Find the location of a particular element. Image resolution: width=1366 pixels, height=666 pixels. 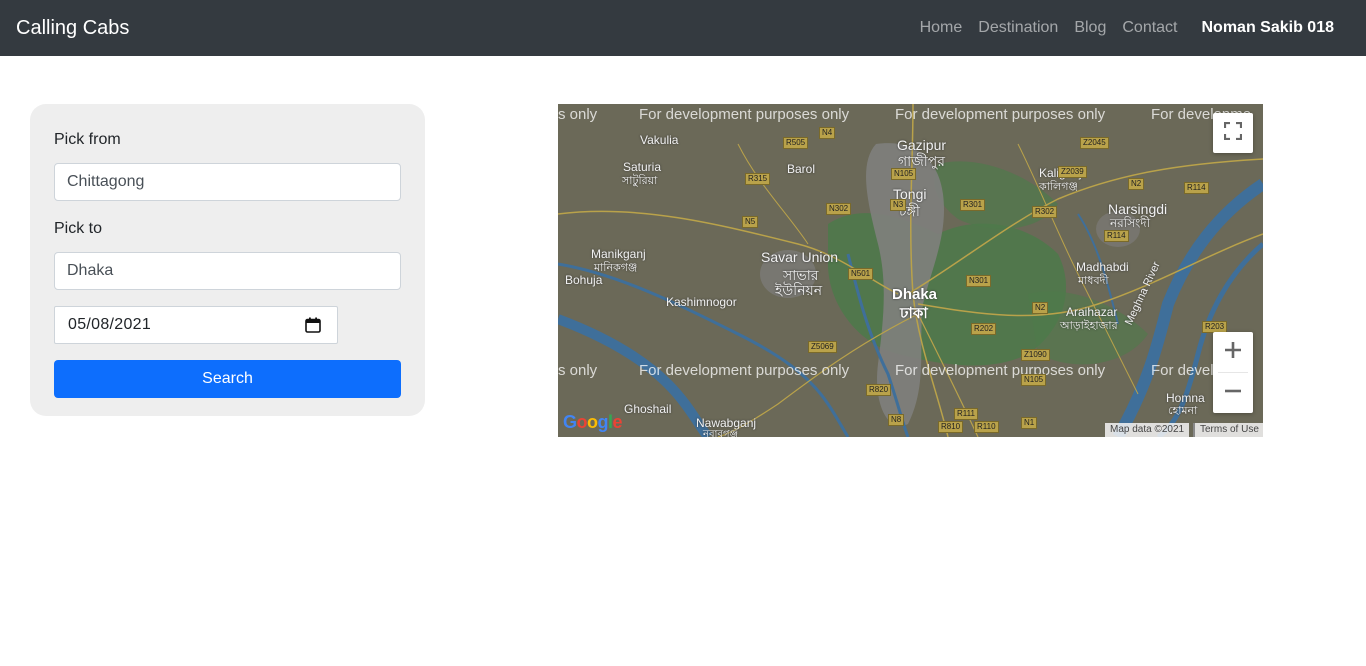

map-label: হোমনা is located at coordinates (1183, 411).